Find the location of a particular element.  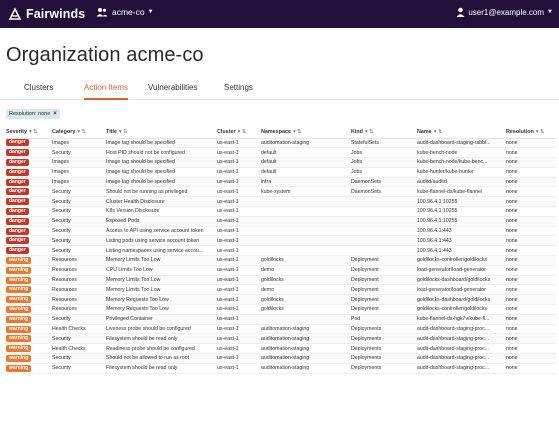

cell-title: Liveness probe should be configured is located at coordinates (159, 329).